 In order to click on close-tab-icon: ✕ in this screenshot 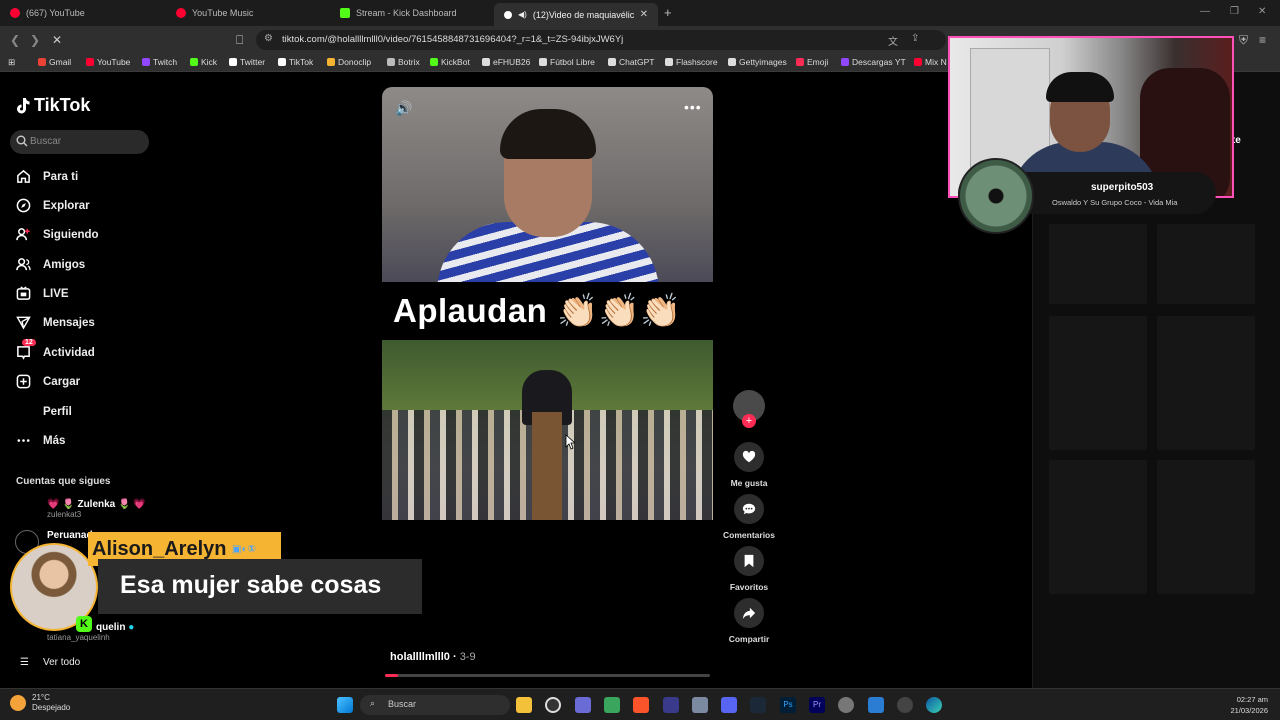, I will do `click(644, 14)`.